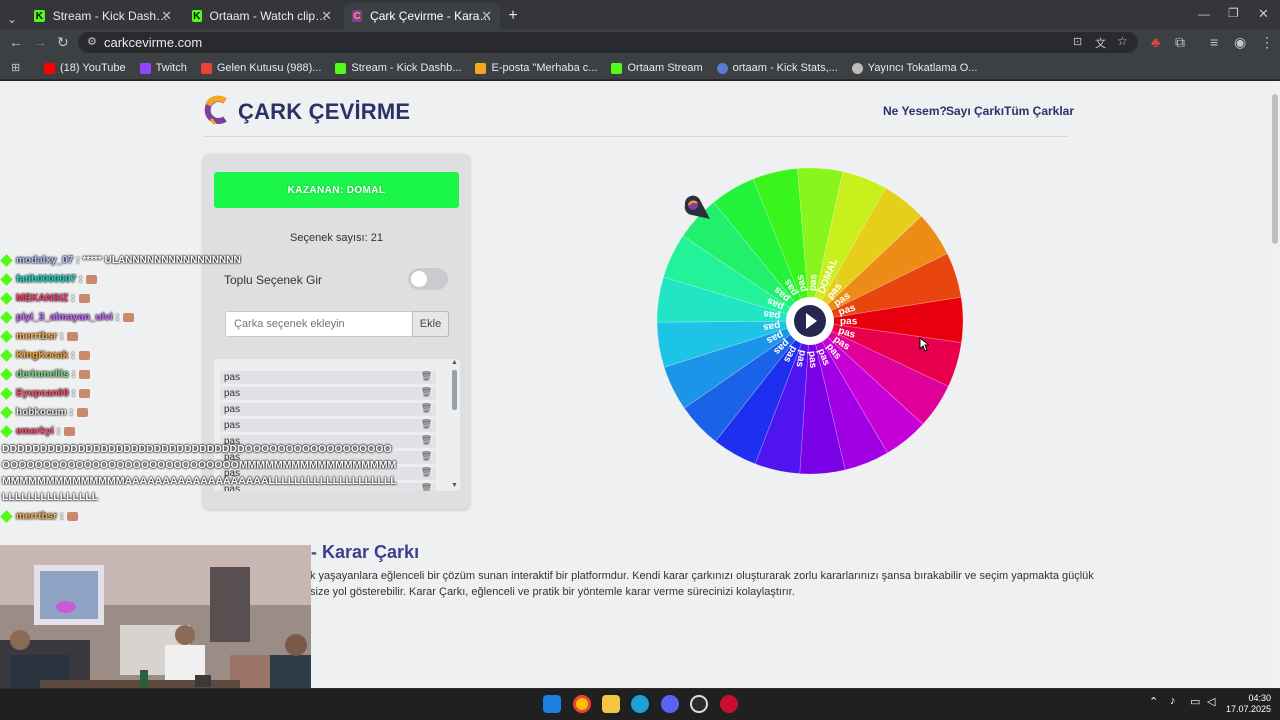 This screenshot has width=1280, height=720. I want to click on scroll-down-icon: ▼, so click(454, 485).